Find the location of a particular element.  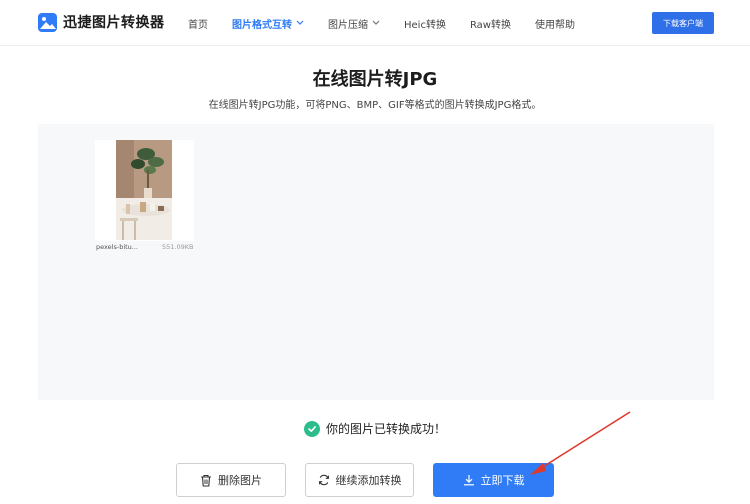

trash-icon is located at coordinates (206, 480).